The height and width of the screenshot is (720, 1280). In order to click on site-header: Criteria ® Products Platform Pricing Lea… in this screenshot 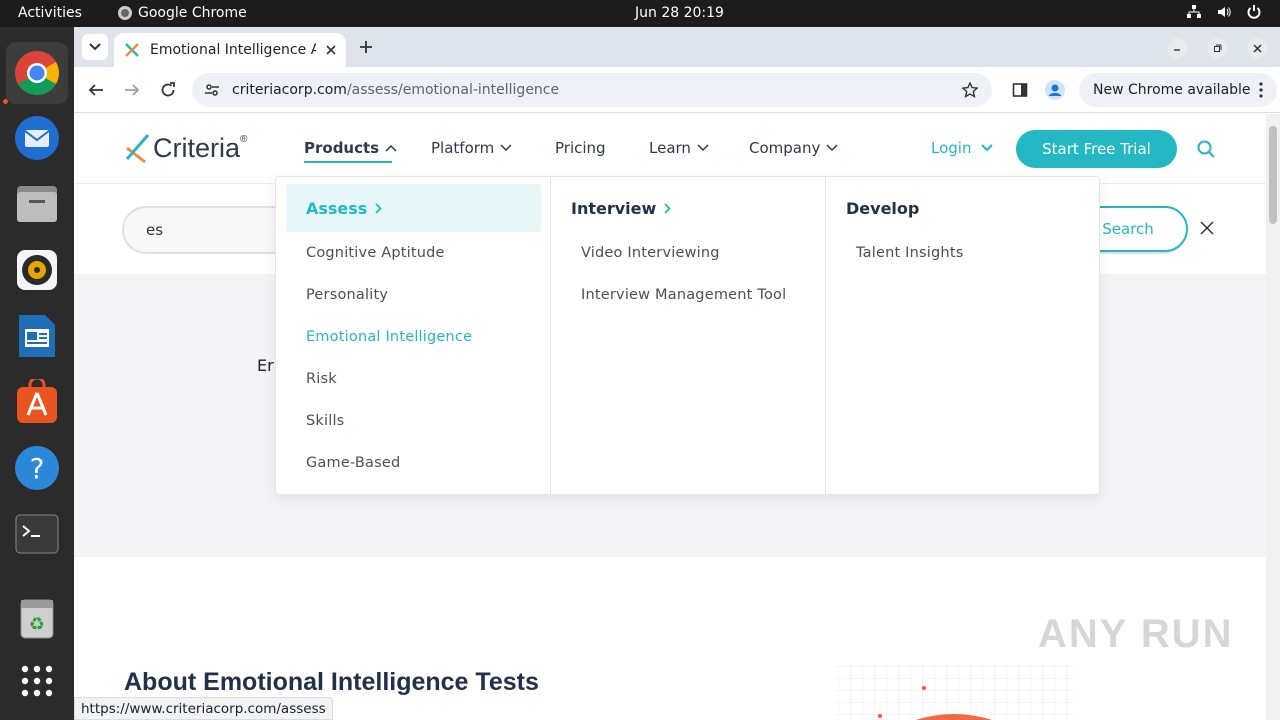, I will do `click(670, 149)`.